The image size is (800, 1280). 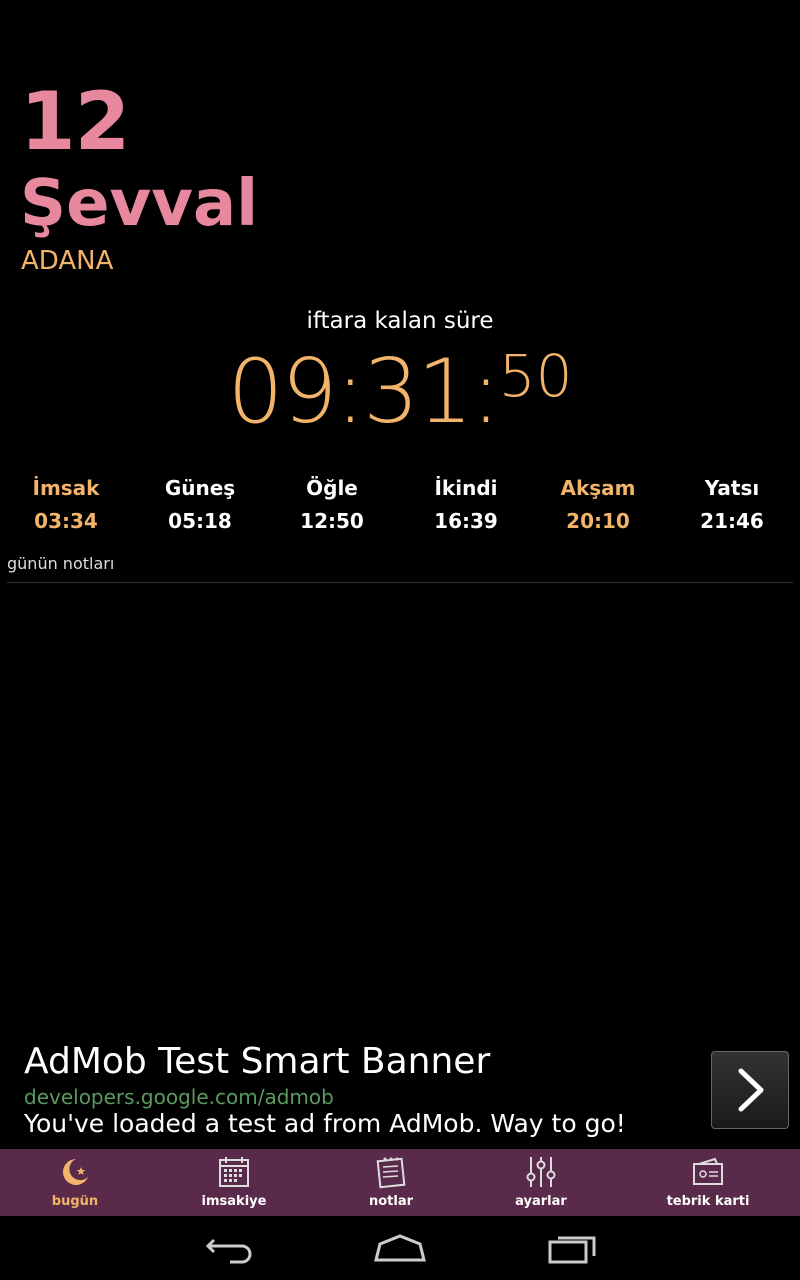 What do you see at coordinates (541, 1172) in the screenshot?
I see `sliders-icon` at bounding box center [541, 1172].